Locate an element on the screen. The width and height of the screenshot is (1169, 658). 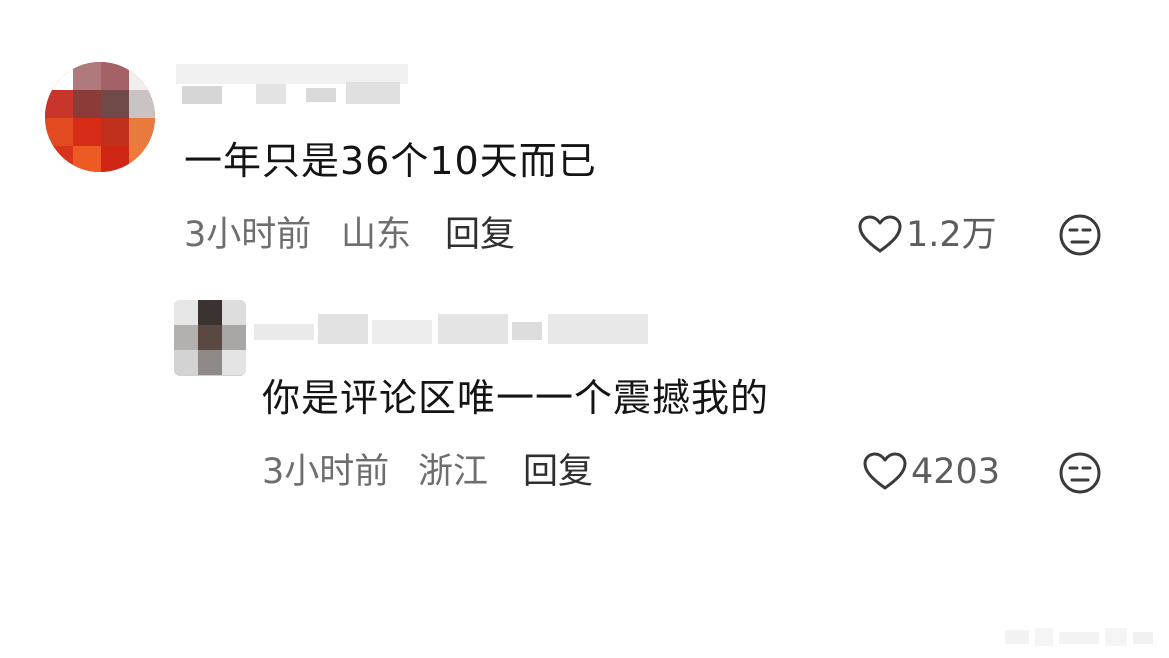
like-count: 4203 is located at coordinates (956, 472).